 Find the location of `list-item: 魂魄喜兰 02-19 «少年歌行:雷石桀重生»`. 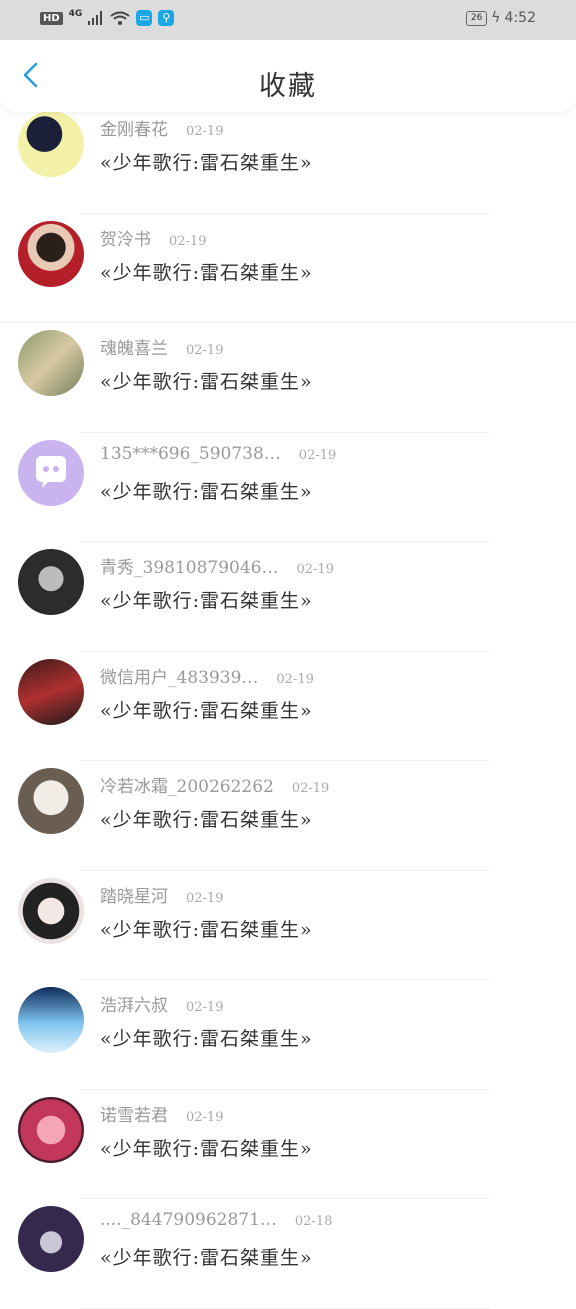

list-item: 魂魄喜兰 02-19 «少年歌行:雷石桀重生» is located at coordinates (288, 378).